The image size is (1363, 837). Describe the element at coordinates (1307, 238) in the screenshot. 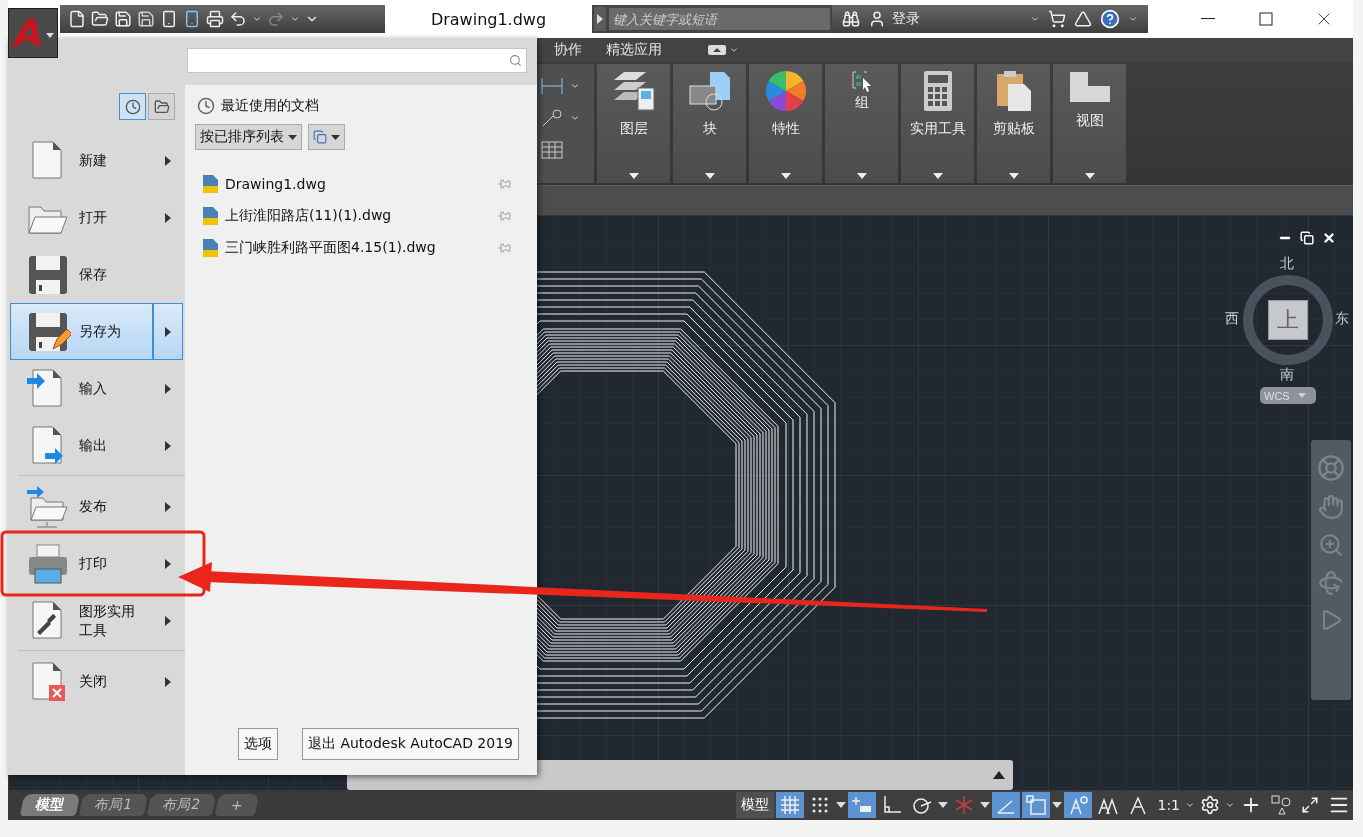

I see `restore-icon` at that location.